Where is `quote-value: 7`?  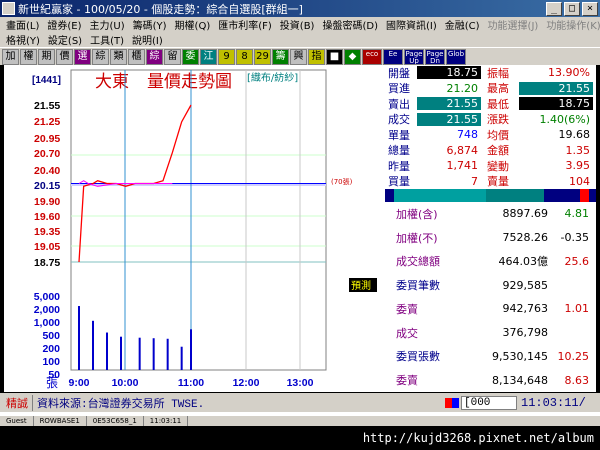
quote-value: 7 is located at coordinates (474, 181).